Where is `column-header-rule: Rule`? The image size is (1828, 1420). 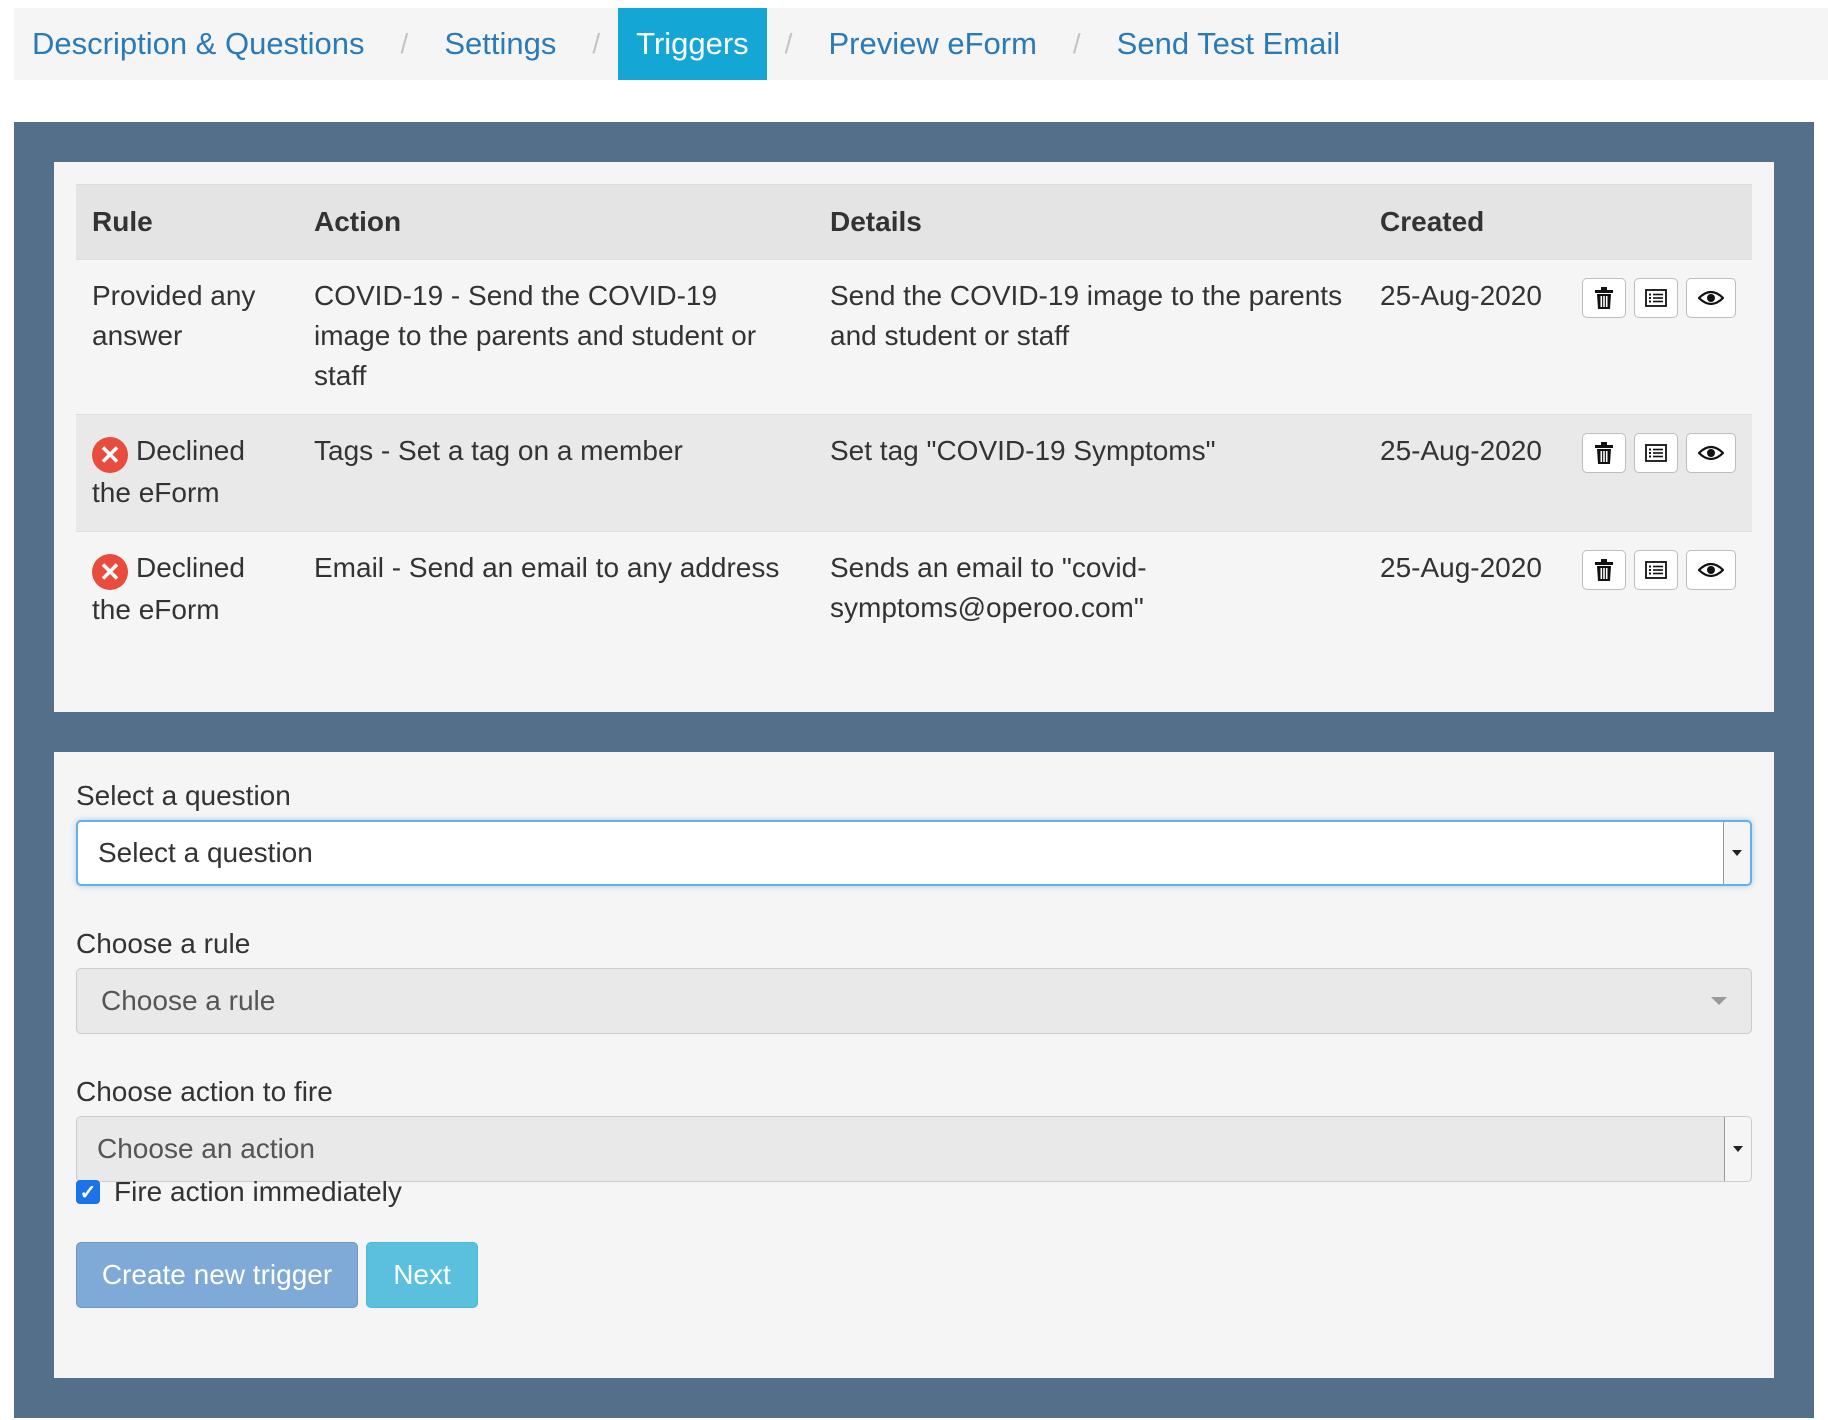 column-header-rule: Rule is located at coordinates (187, 222).